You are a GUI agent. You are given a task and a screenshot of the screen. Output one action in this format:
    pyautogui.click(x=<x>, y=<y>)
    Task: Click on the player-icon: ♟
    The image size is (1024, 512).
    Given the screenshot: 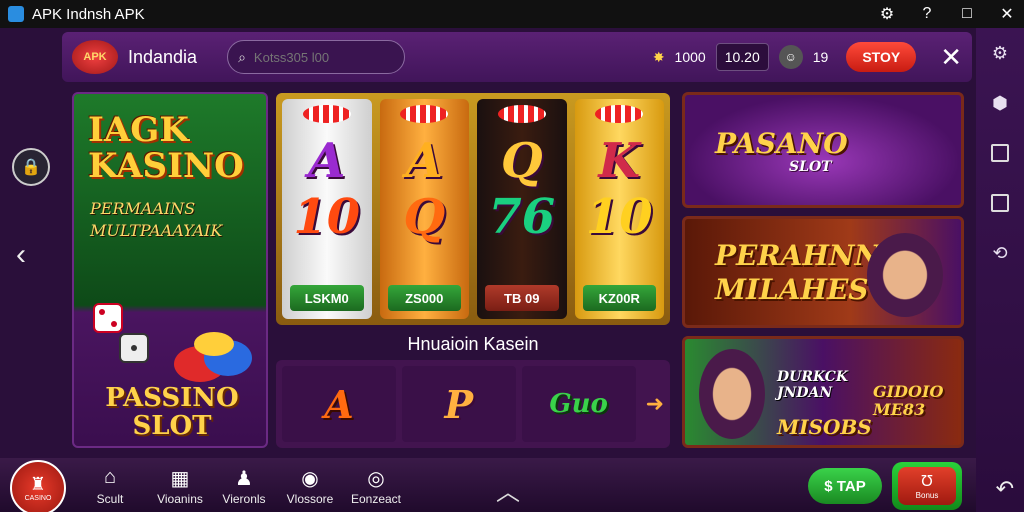 What is the action you would take?
    pyautogui.click(x=244, y=479)
    